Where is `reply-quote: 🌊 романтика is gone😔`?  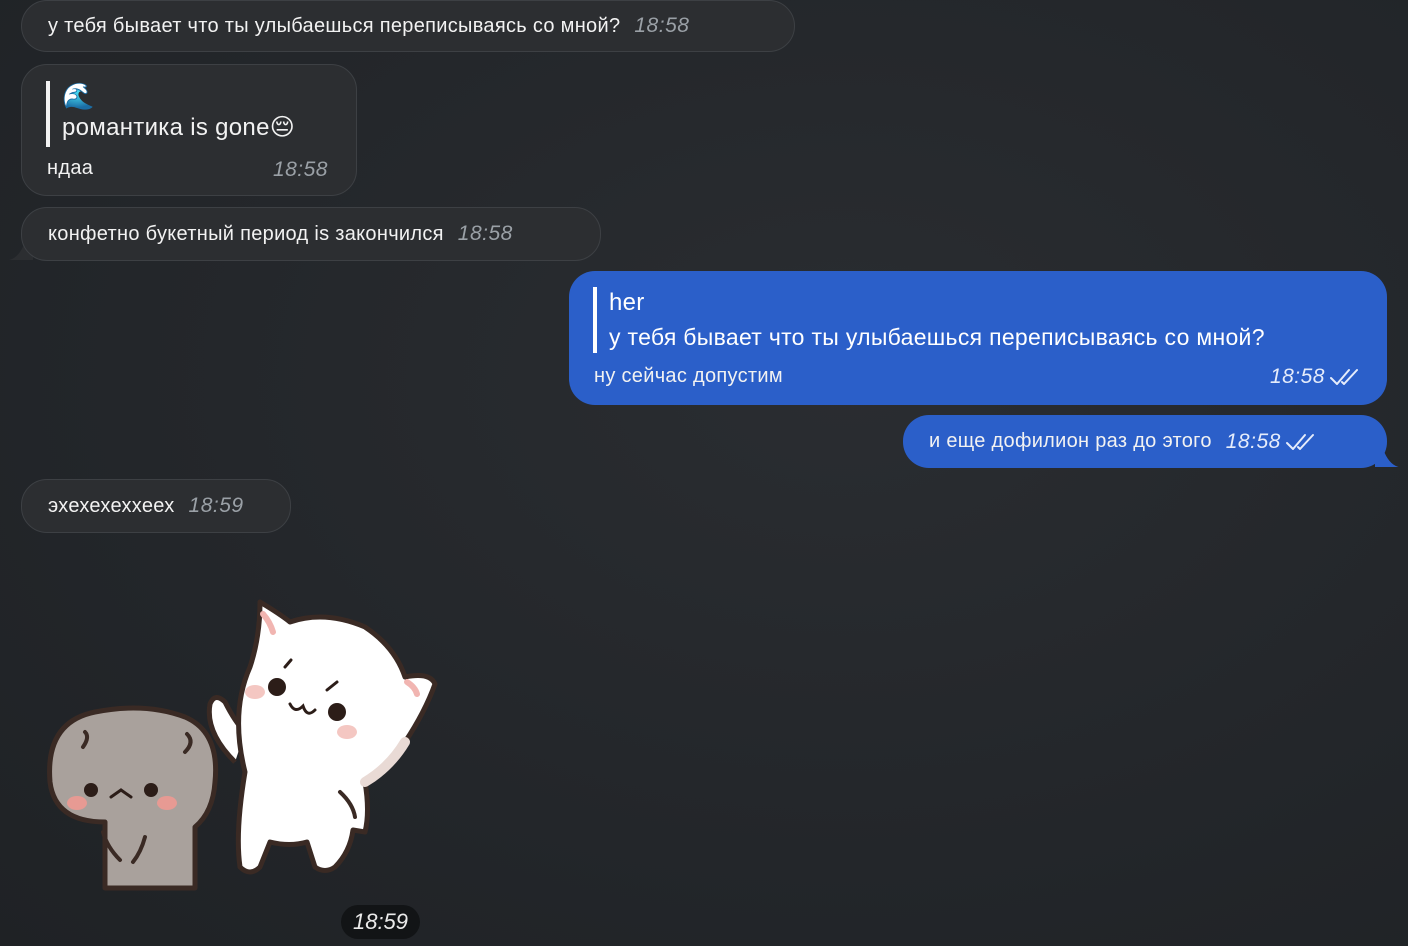 reply-quote: 🌊 романтика is gone😔 is located at coordinates (170, 114).